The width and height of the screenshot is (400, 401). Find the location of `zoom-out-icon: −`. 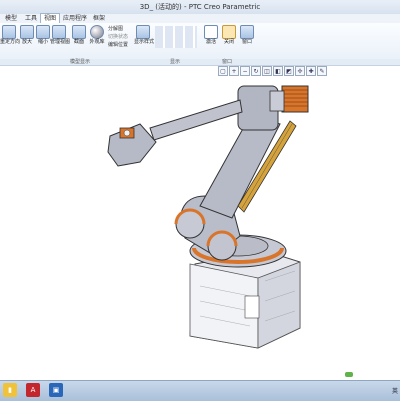

zoom-out-icon: − is located at coordinates (245, 71).